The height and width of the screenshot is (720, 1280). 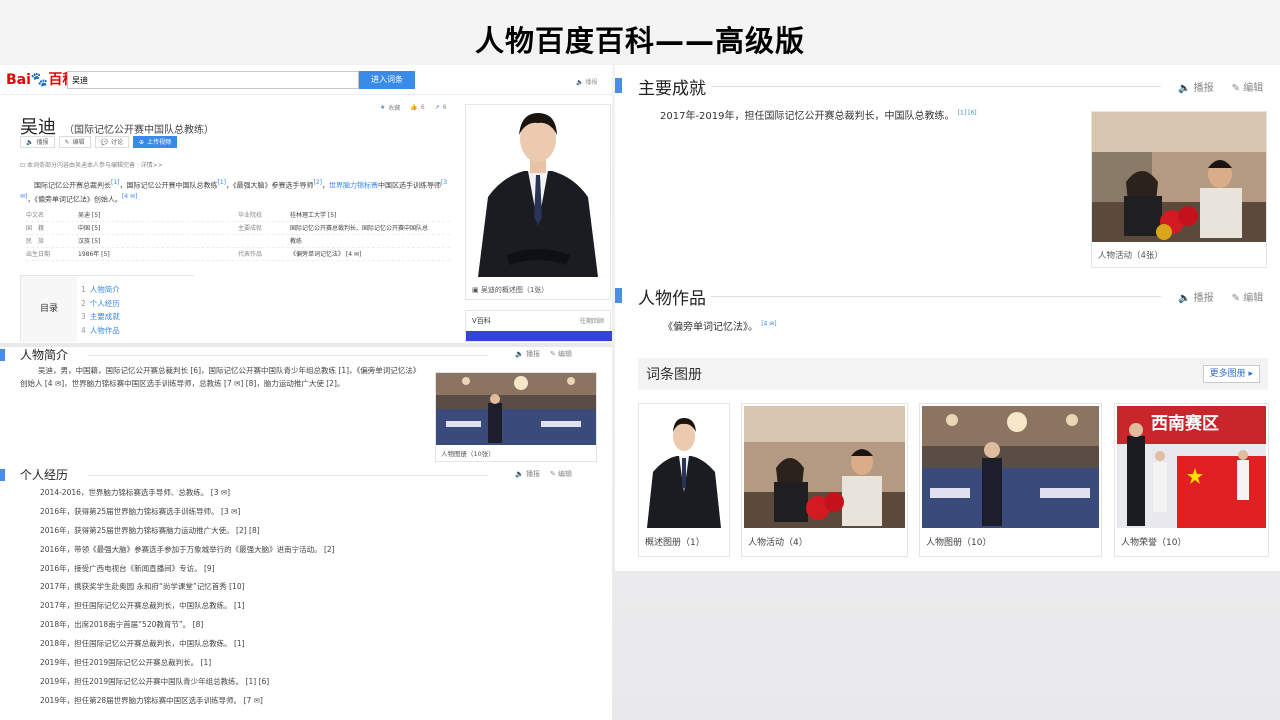 I want to click on star-icon: ★, so click(x=383, y=107).